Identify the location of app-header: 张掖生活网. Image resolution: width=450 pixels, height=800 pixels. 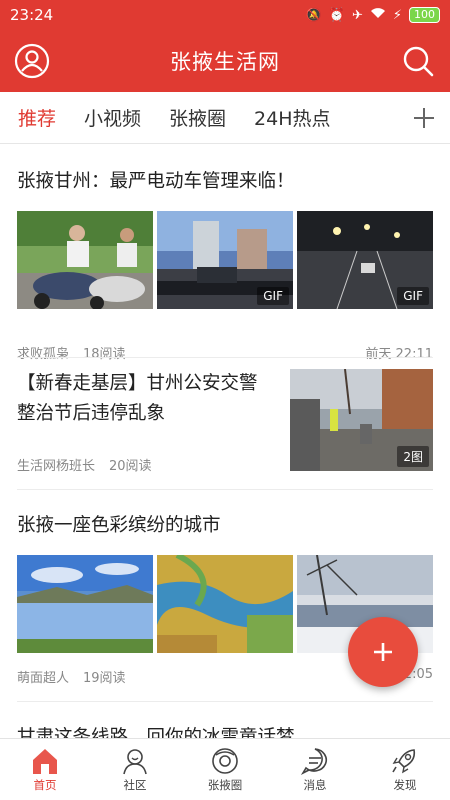
(225, 61).